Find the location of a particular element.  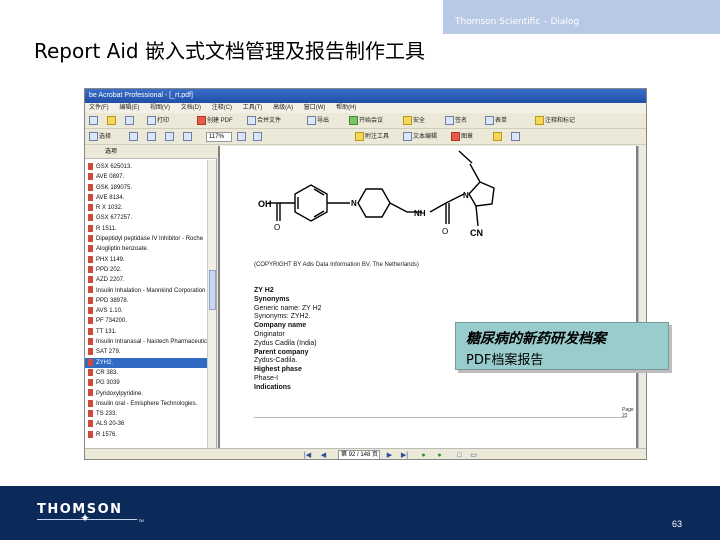

page-width-icon is located at coordinates (169, 136).